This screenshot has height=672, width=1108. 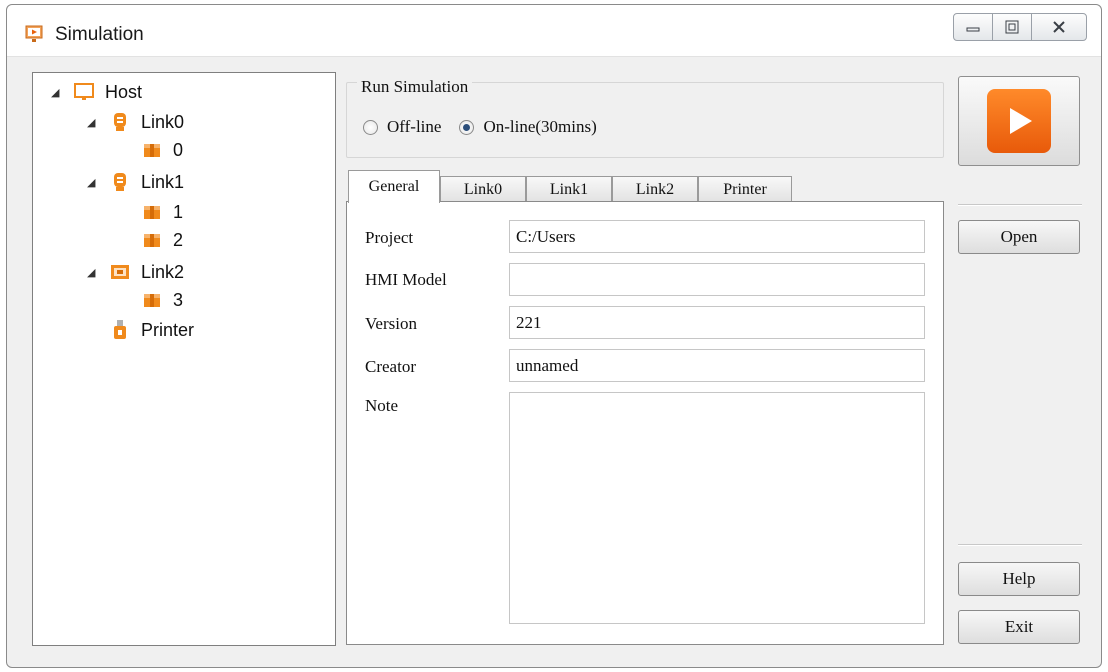 What do you see at coordinates (178, 239) in the screenshot?
I see `tree-item-label: 2` at bounding box center [178, 239].